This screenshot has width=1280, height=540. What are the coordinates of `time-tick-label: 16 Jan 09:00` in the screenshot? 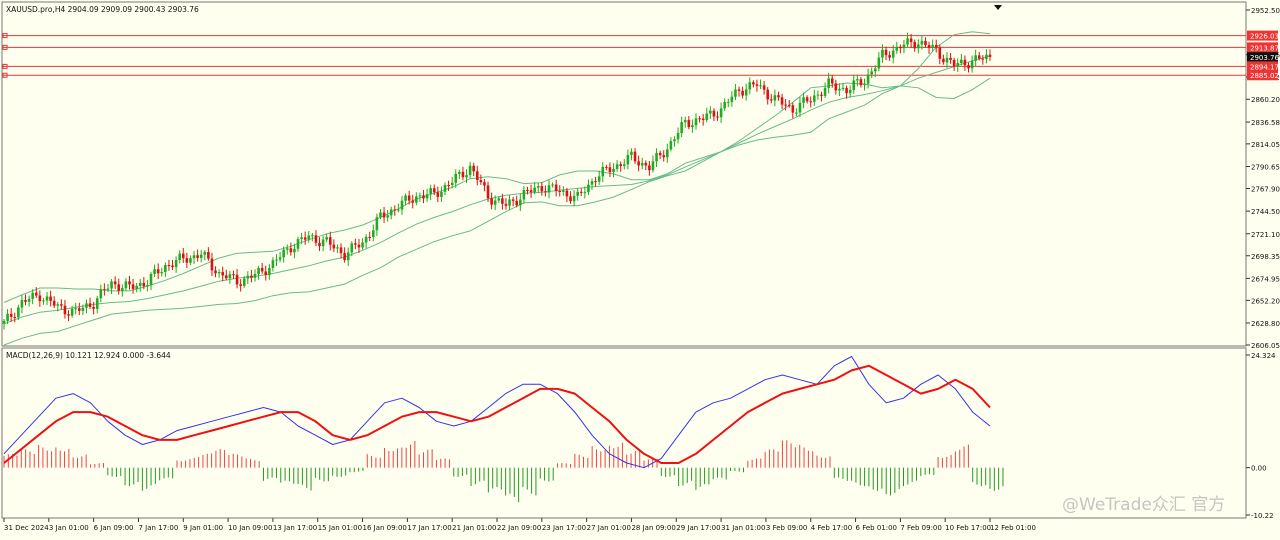 It's located at (385, 528).